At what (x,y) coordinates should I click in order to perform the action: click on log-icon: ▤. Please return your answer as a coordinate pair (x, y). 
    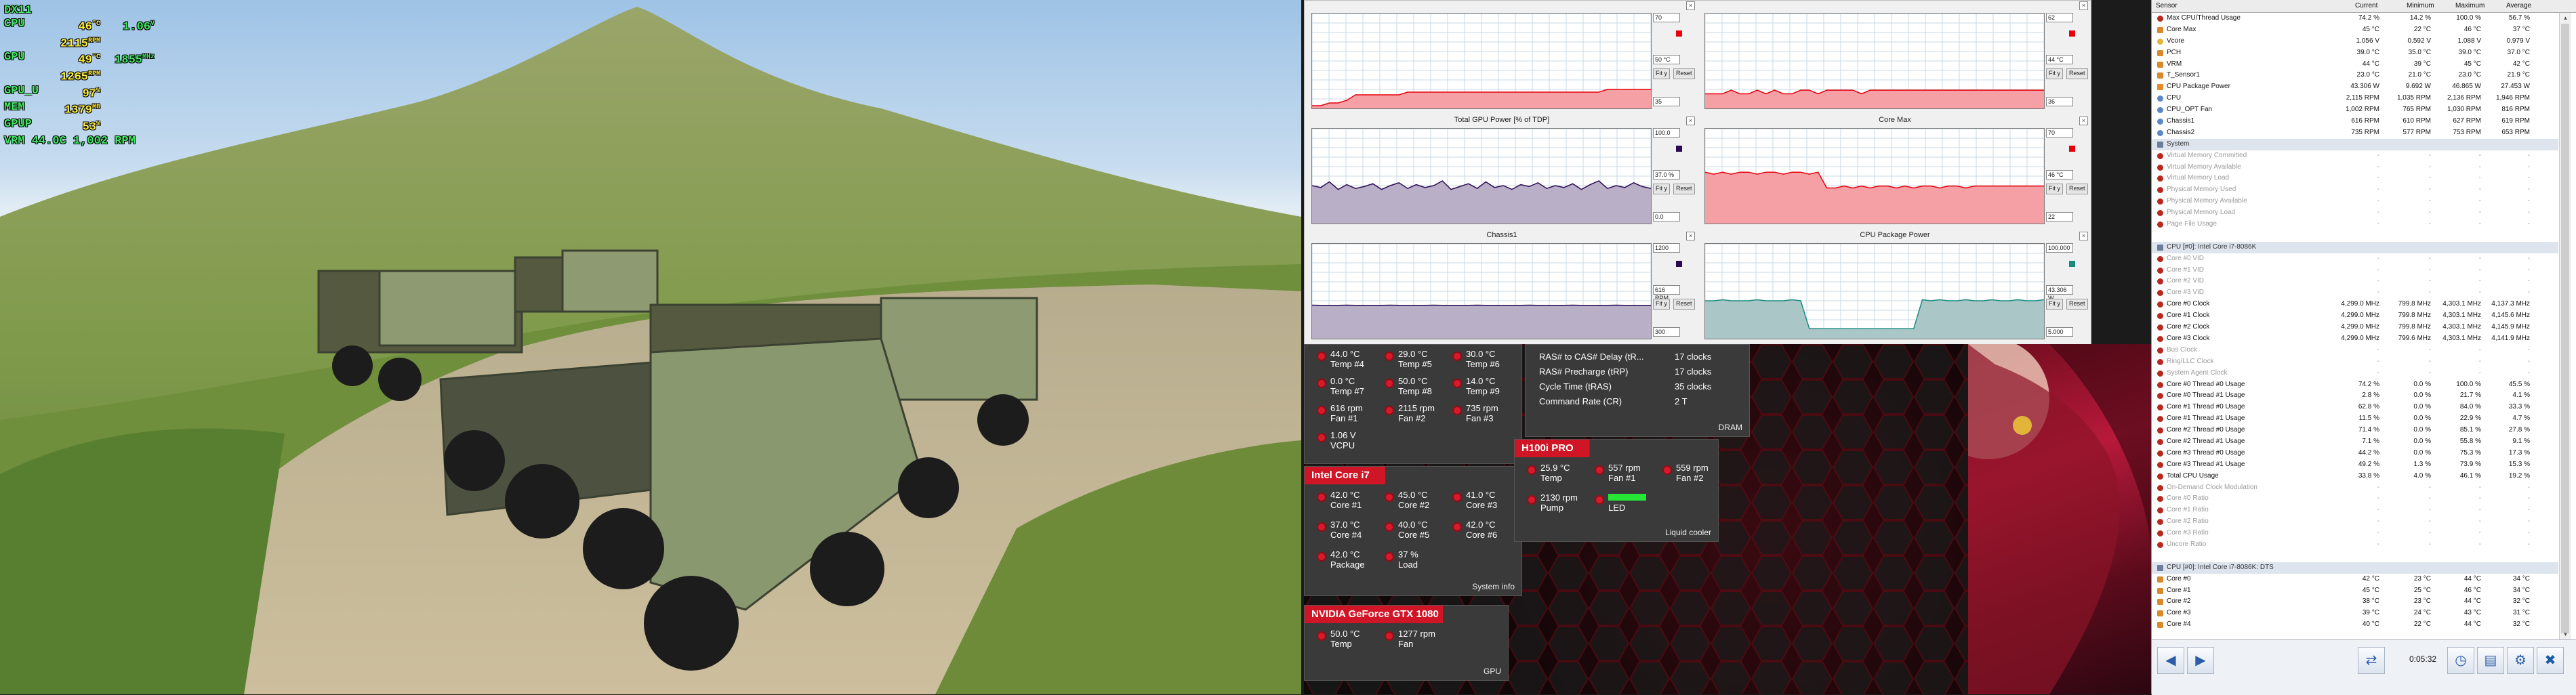
    Looking at the image, I should click on (2491, 661).